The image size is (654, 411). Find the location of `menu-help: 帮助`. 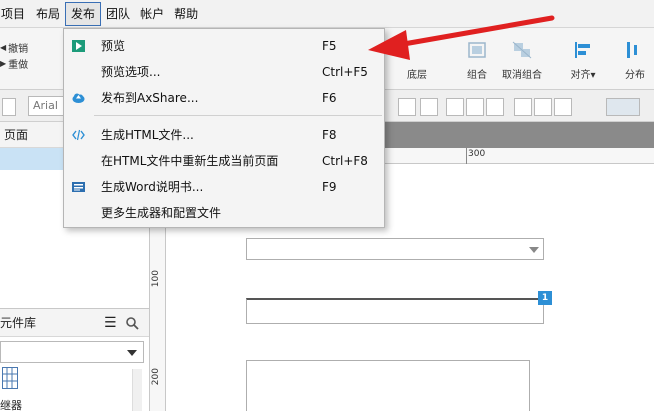

menu-help: 帮助 is located at coordinates (186, 14).